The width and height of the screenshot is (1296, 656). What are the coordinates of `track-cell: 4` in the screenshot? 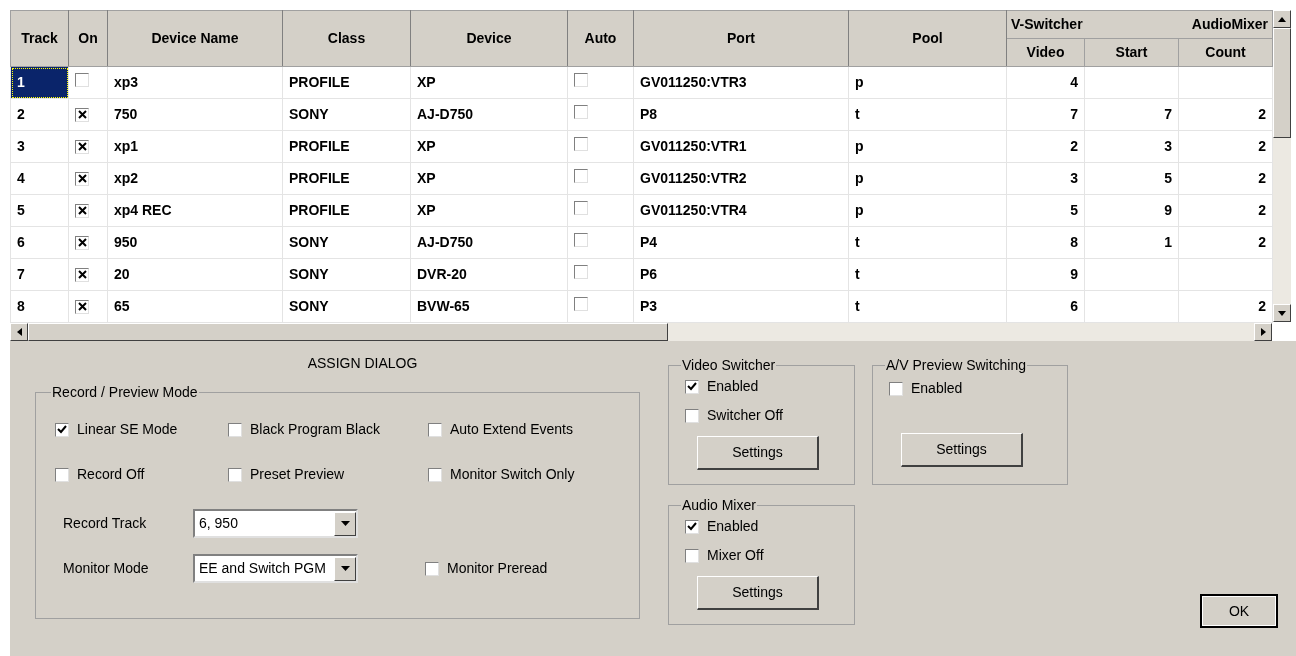 It's located at (39, 178).